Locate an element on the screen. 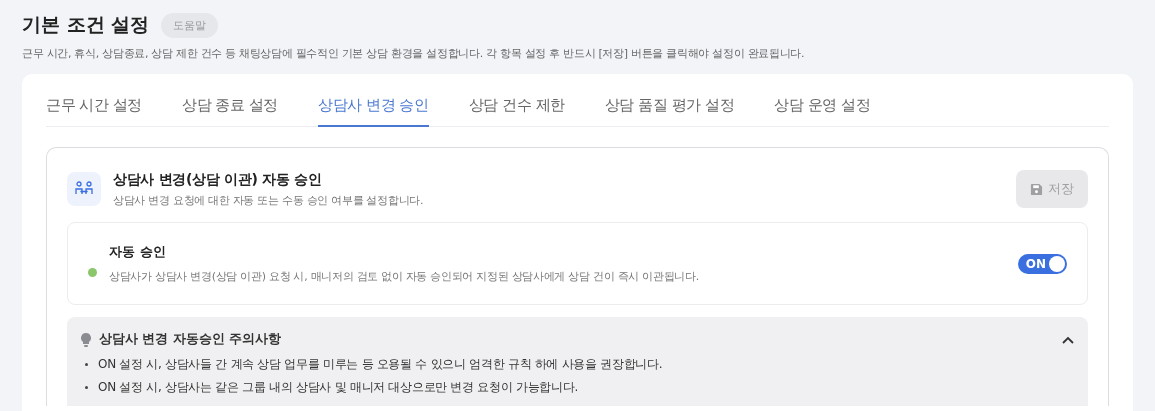 Image resolution: width=1155 pixels, height=411 pixels. toggle-switch: ON is located at coordinates (1042, 263).